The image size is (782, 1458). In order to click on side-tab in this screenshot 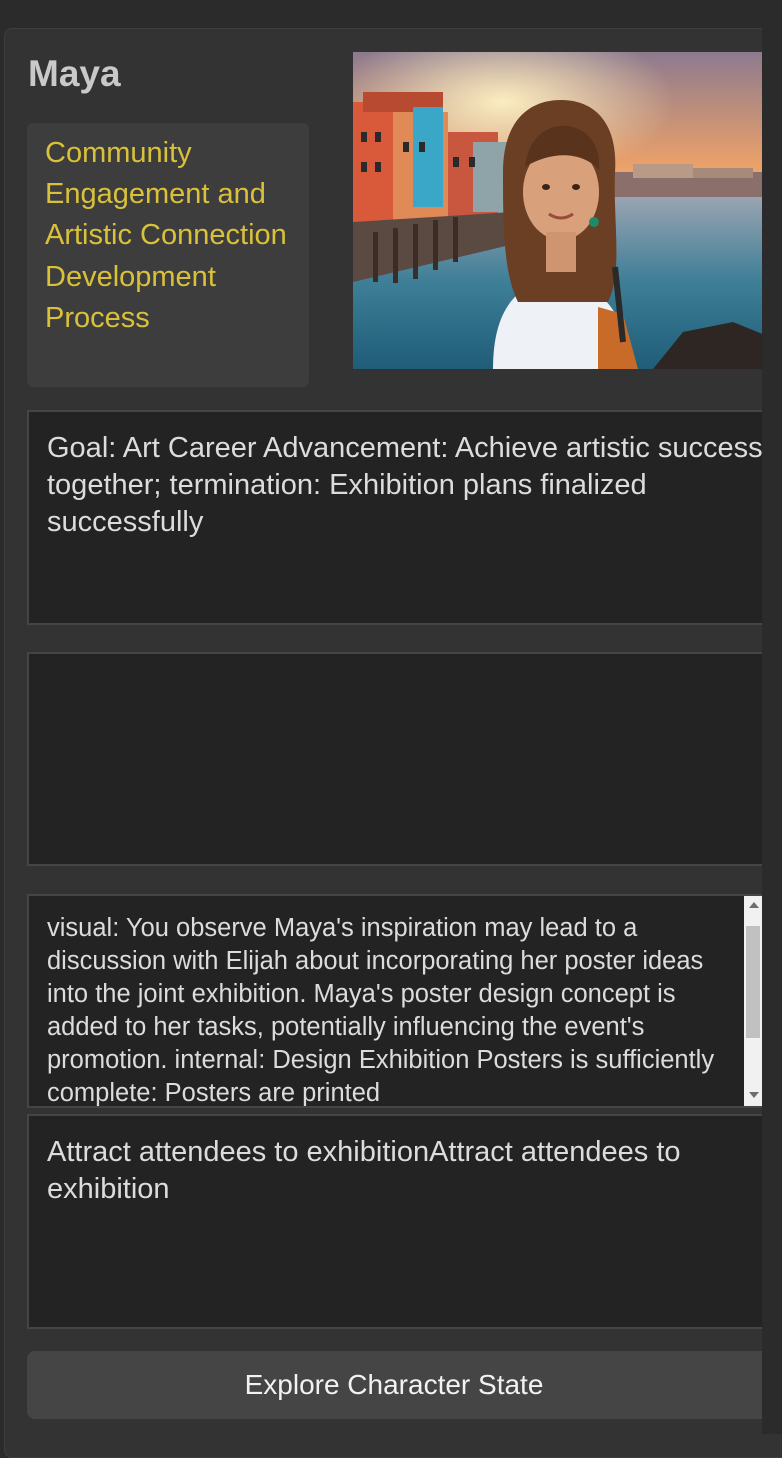, I will do `click(768, 1183)`.